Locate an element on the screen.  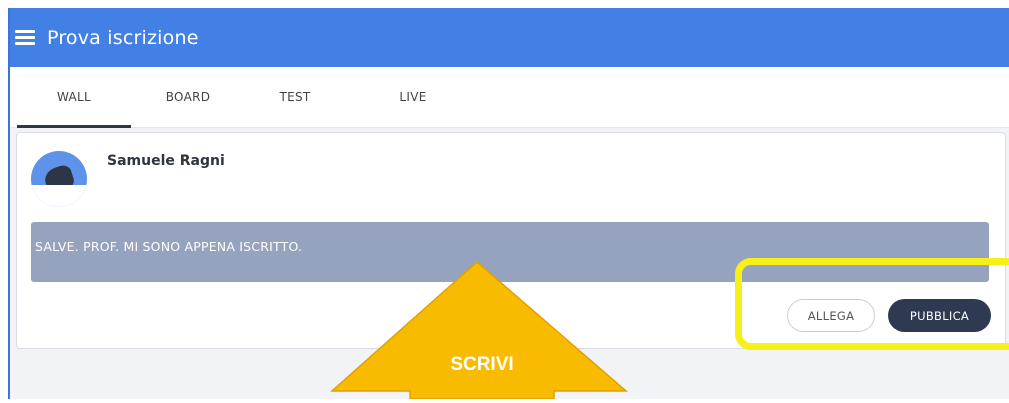
tab-test: TEST is located at coordinates (295, 97).